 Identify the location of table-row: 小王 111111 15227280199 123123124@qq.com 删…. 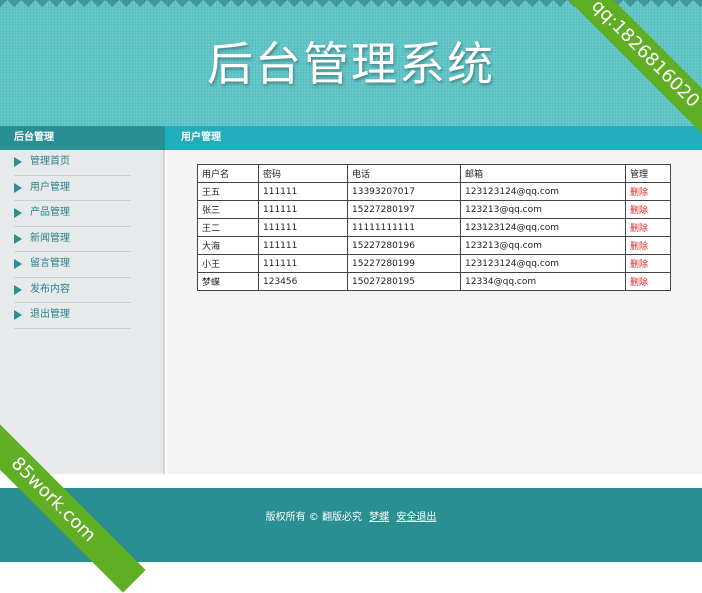
(434, 263).